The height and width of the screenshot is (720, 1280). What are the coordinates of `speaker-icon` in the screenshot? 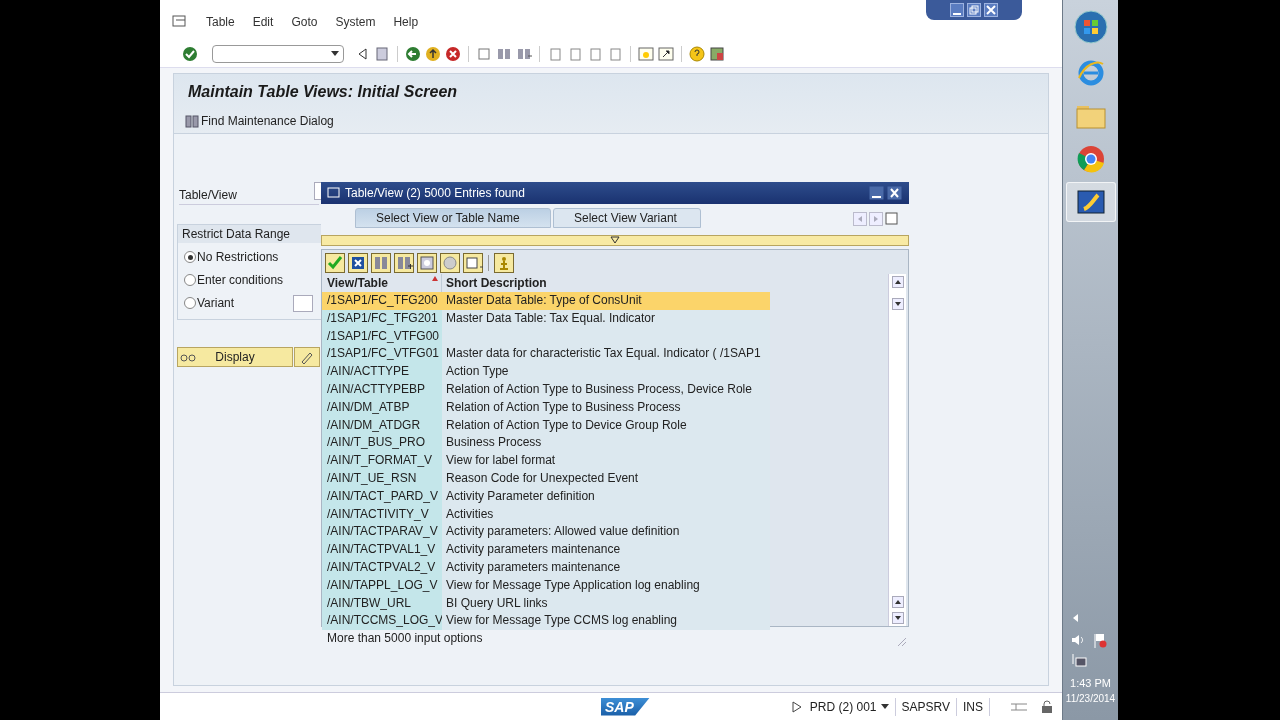 It's located at (1078, 639).